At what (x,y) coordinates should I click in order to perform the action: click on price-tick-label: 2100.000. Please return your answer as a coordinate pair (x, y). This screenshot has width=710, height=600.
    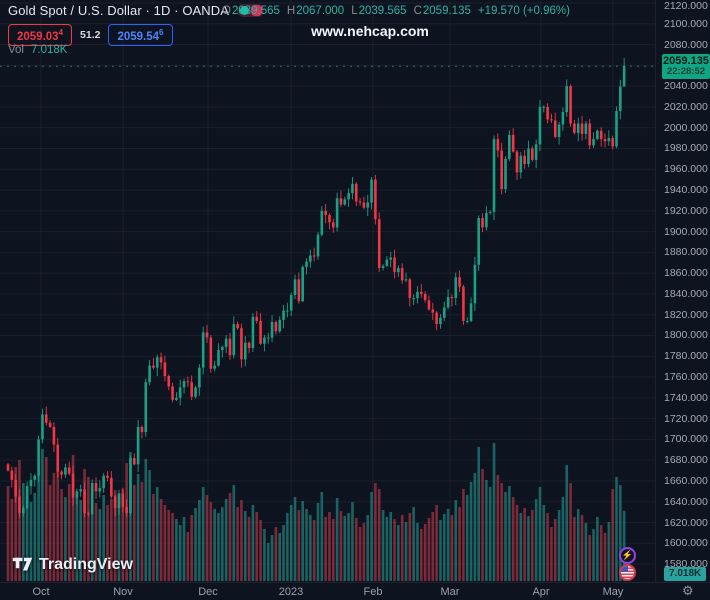
    Looking at the image, I should click on (686, 23).